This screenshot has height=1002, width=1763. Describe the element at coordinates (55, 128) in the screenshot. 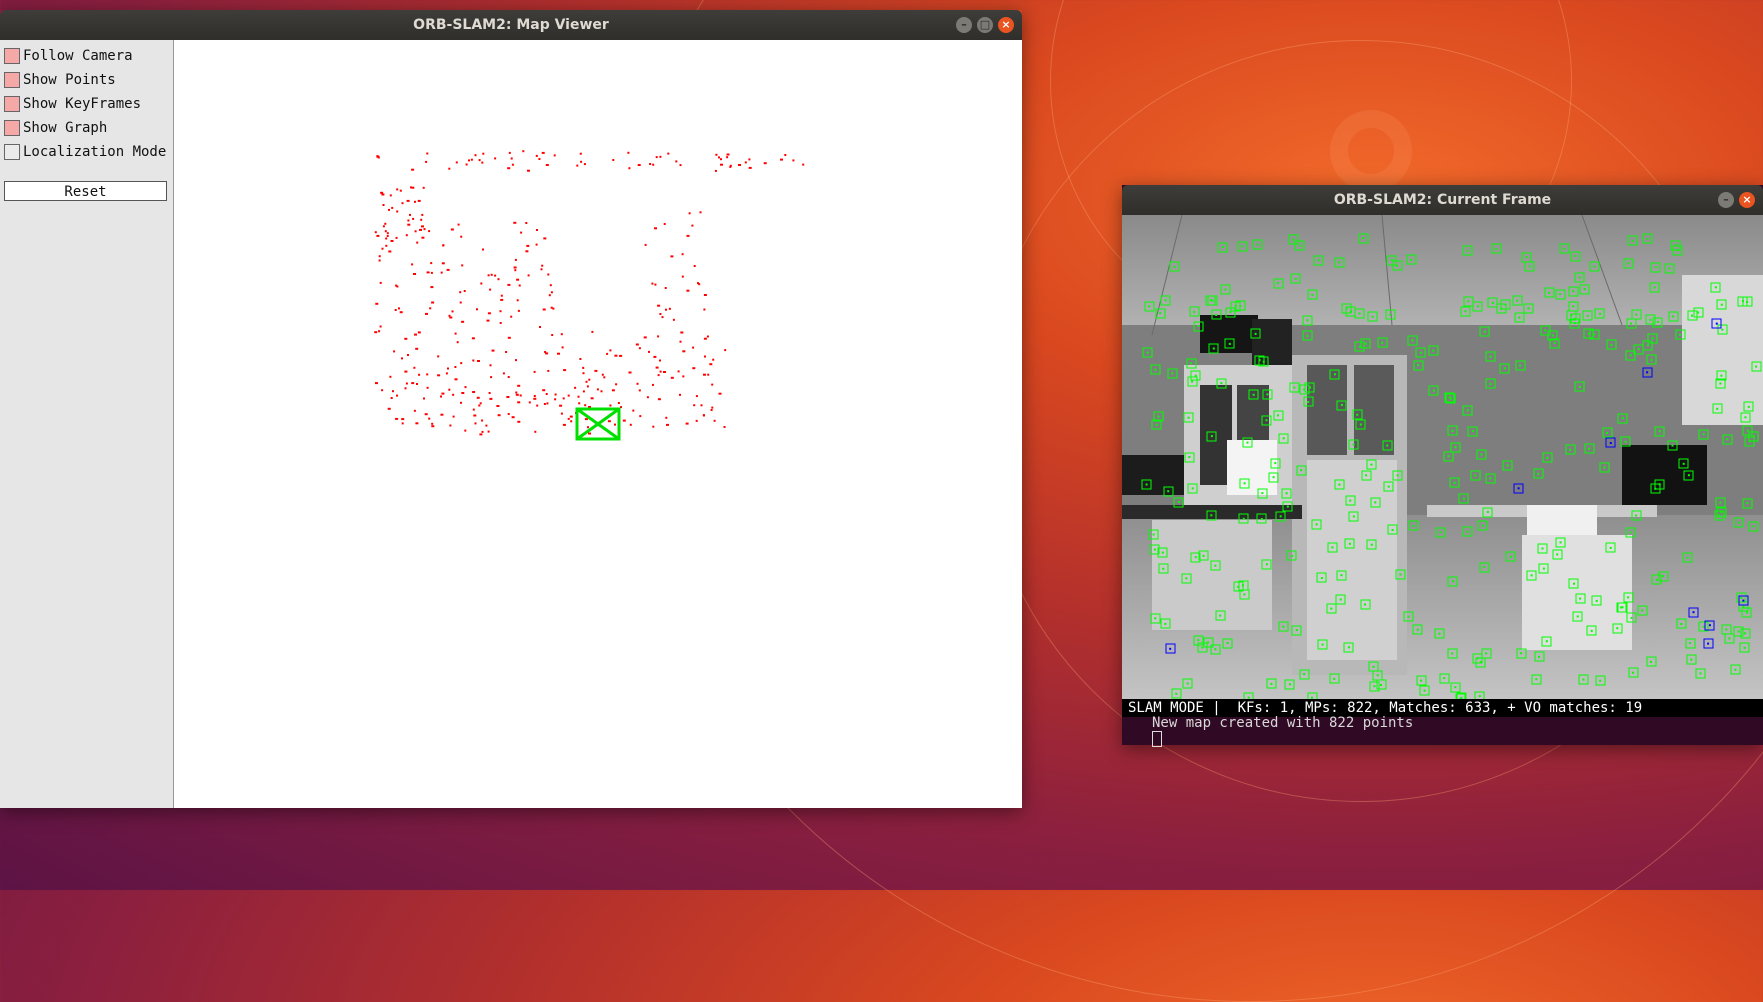

I see `show-graph-checkbox: Show Graph` at that location.